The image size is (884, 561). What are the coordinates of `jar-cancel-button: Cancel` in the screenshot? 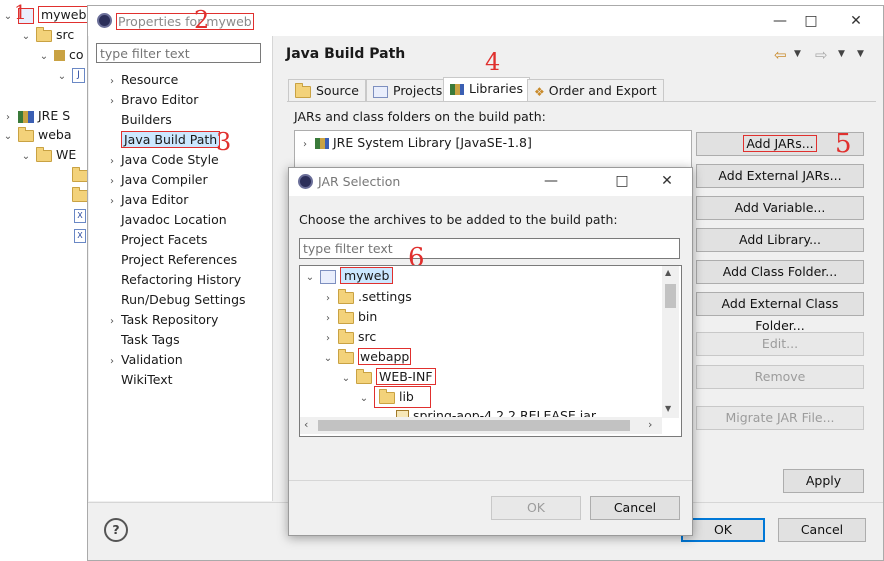 It's located at (635, 508).